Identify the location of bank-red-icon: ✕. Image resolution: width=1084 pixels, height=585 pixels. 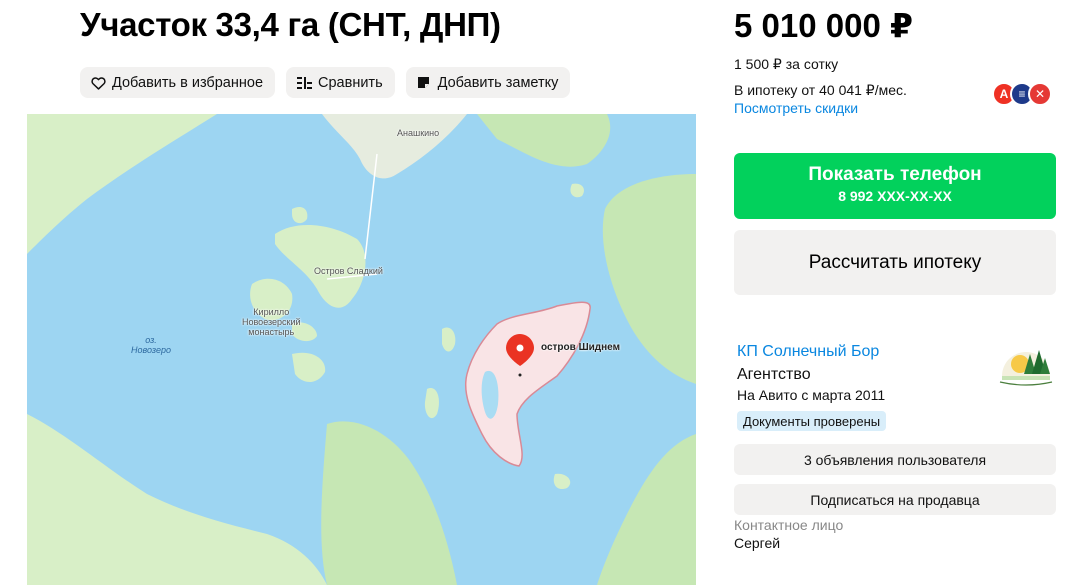
(1040, 94).